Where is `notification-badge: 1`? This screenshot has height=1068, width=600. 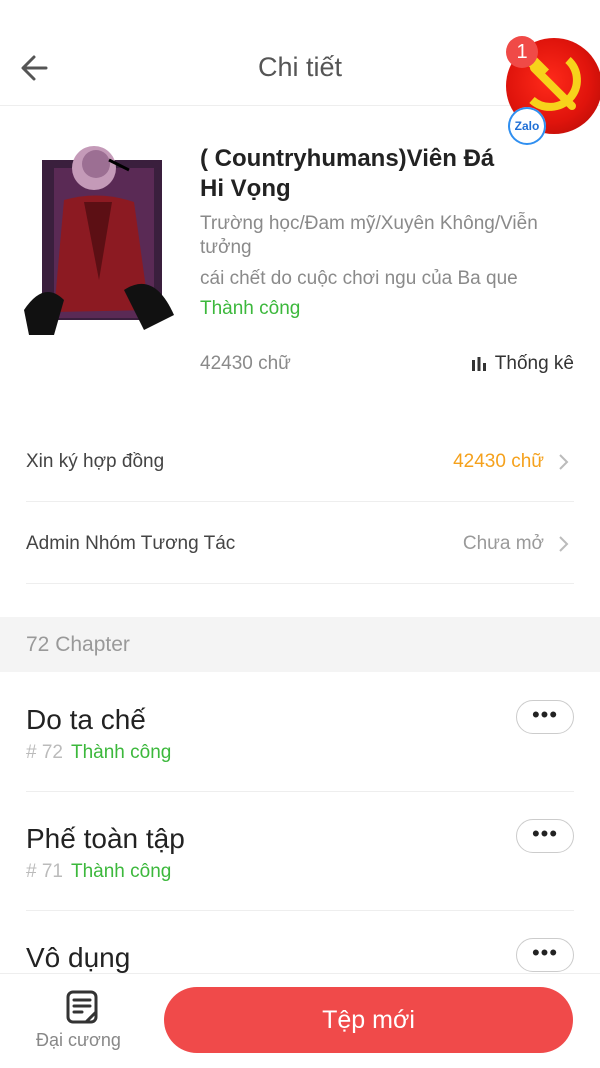
notification-badge: 1 is located at coordinates (522, 52).